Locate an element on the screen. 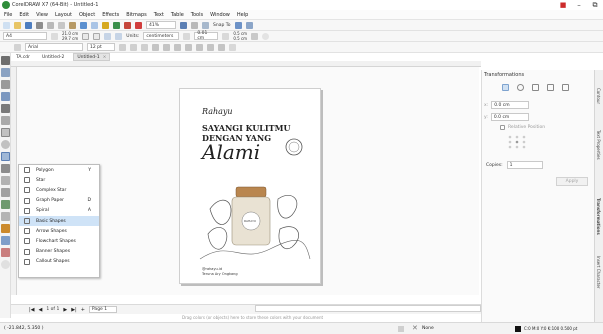  artistic-media-icon is located at coordinates (5, 120).